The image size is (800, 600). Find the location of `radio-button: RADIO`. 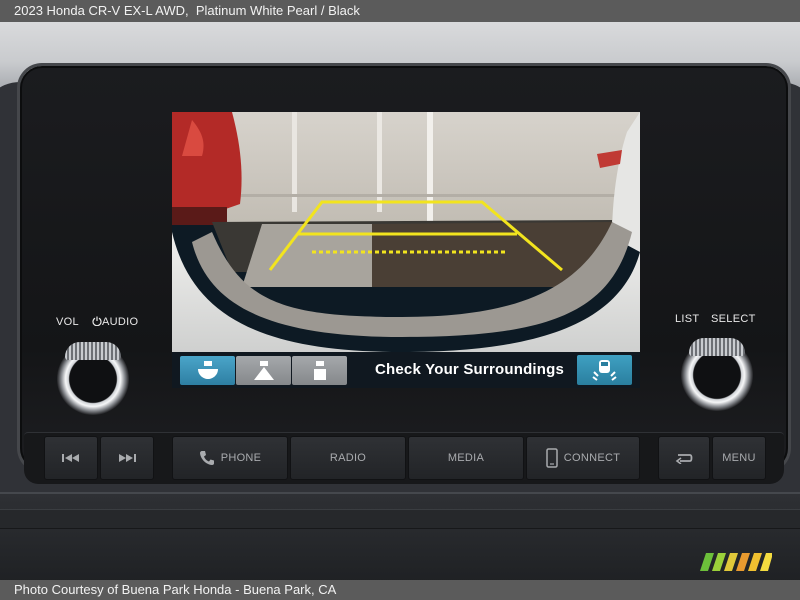

radio-button: RADIO is located at coordinates (348, 458).